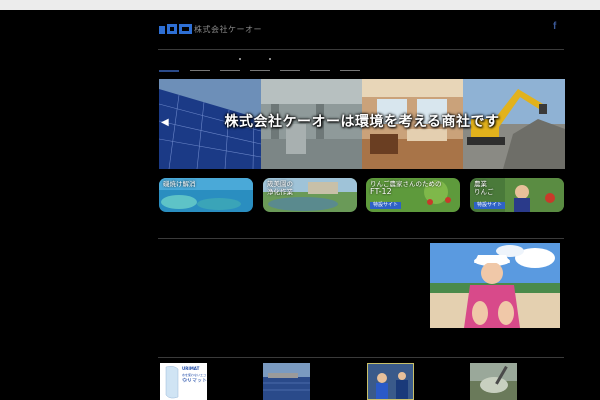  I want to click on banner-apple-ft12: りんご農家さんのための FT-12 特設サイト, so click(413, 195).